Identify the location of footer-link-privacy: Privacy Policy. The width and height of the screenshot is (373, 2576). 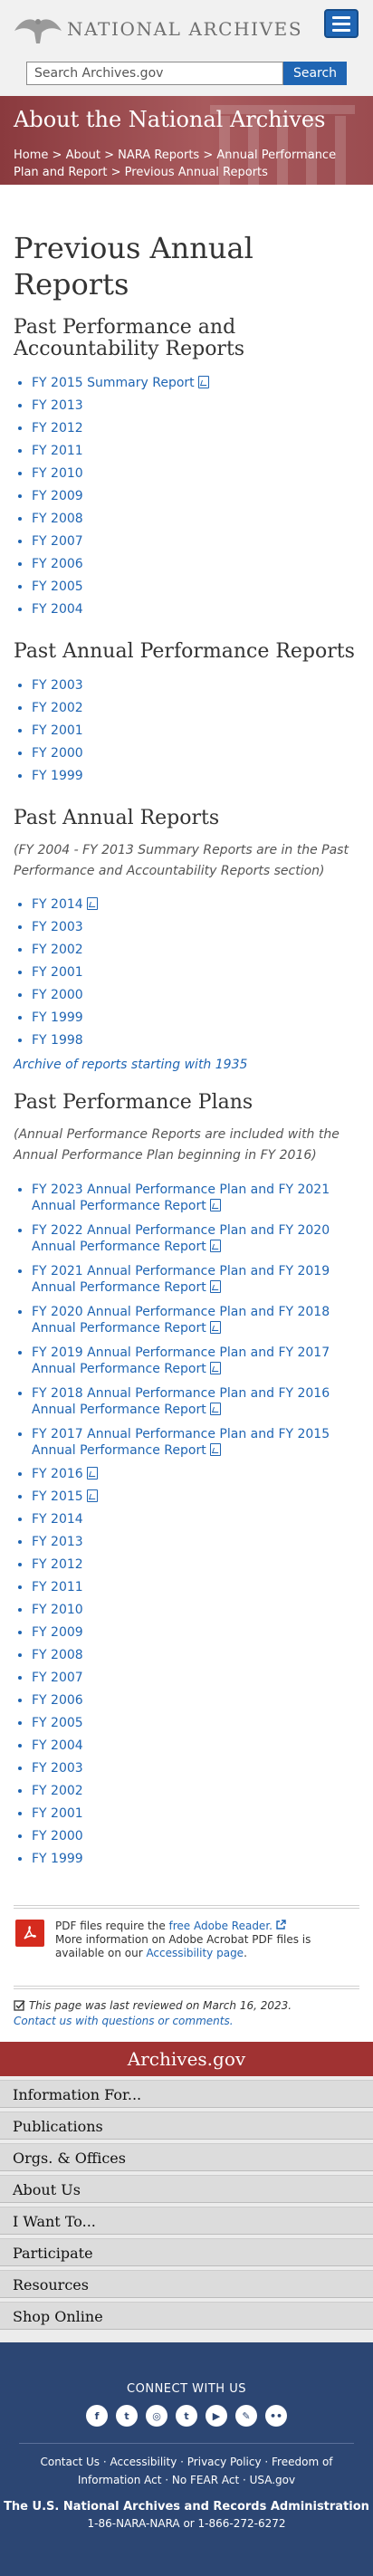
(225, 2462).